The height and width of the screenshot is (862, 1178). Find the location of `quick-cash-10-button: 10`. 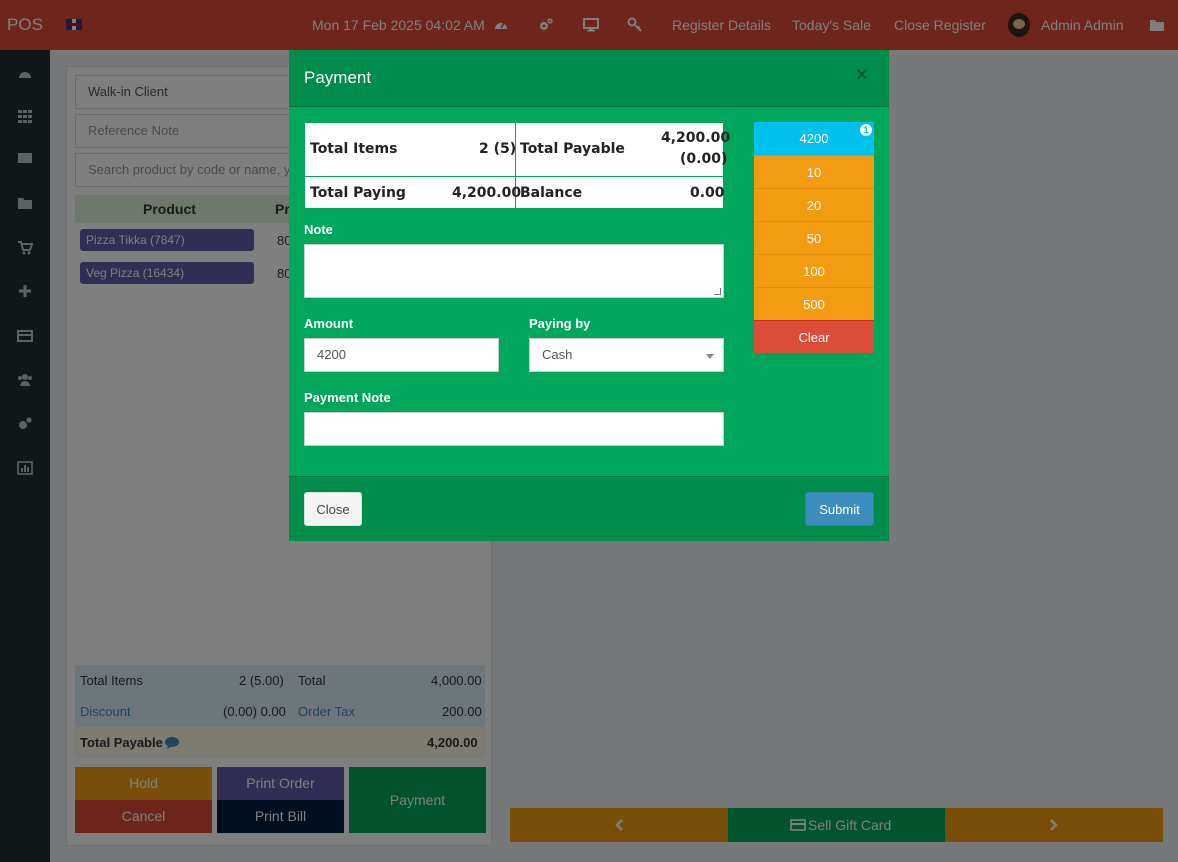

quick-cash-10-button: 10 is located at coordinates (814, 171).